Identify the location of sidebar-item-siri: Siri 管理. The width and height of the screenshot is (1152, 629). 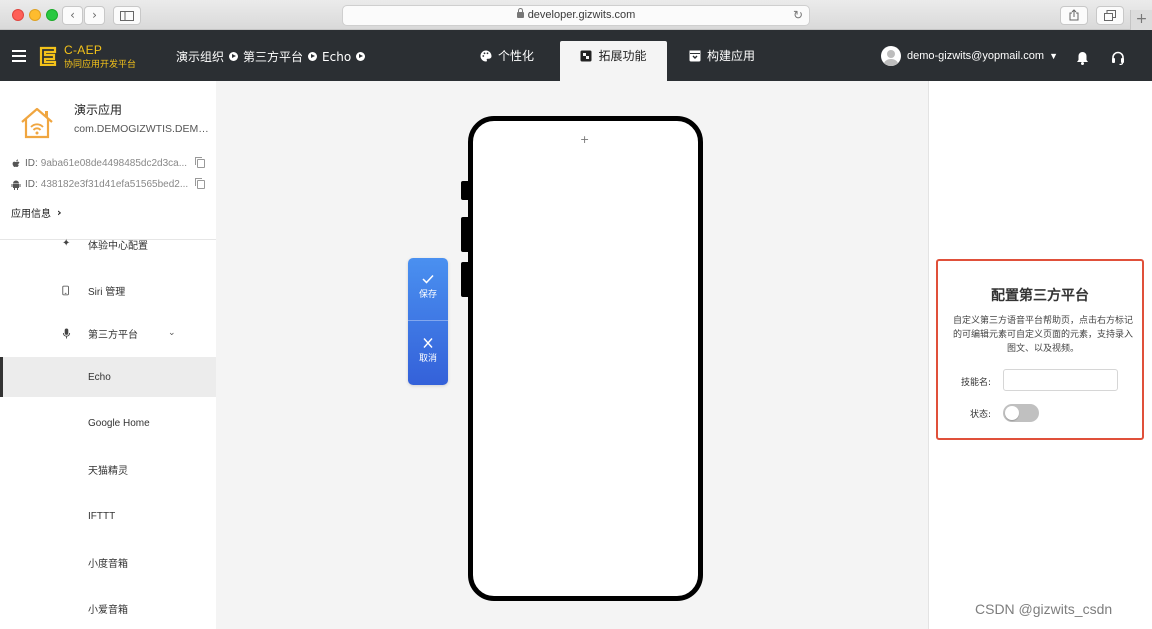
(108, 290).